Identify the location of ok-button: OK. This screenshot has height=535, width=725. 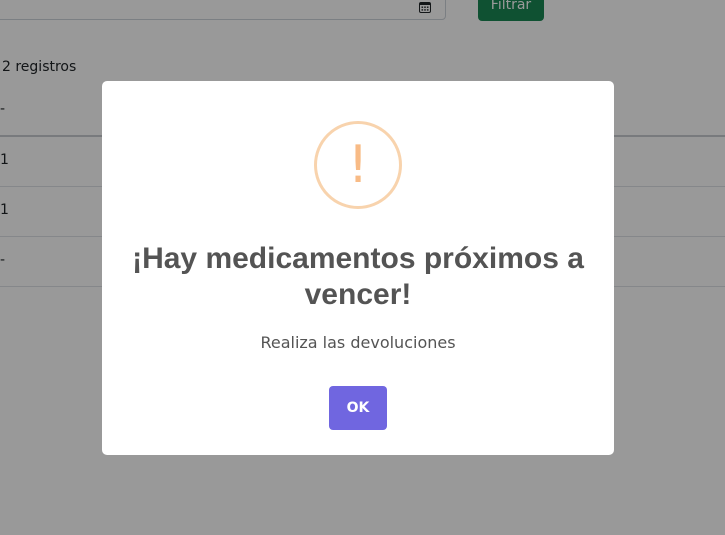
(358, 408).